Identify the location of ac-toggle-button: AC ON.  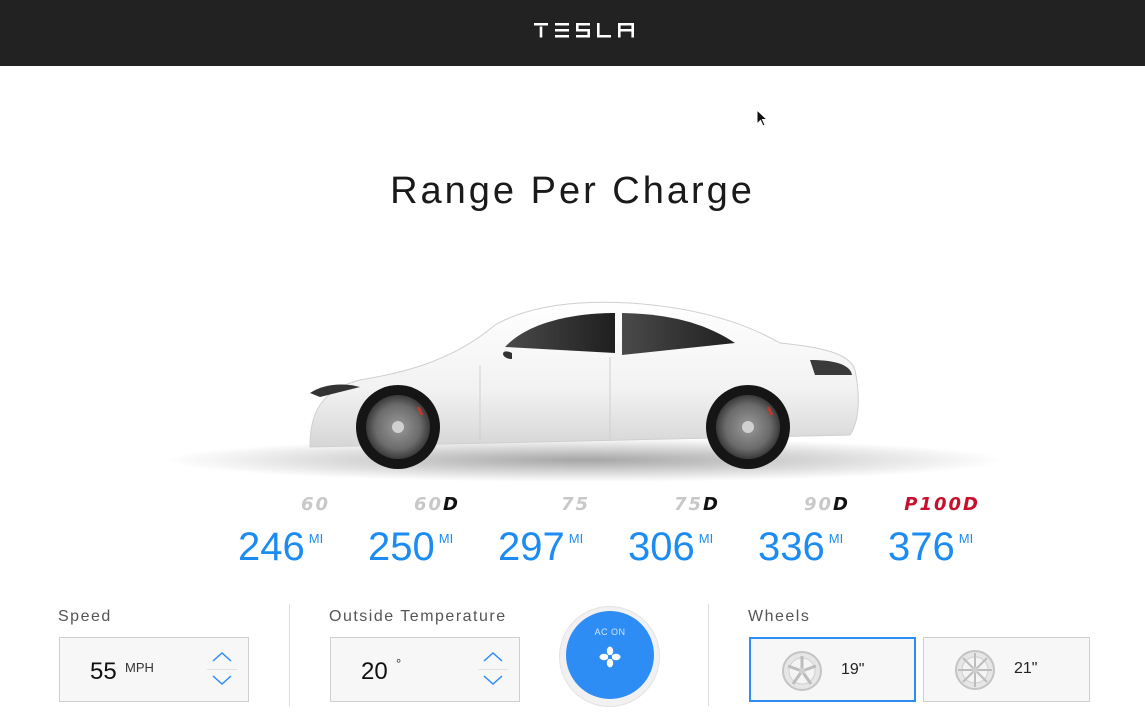
(610, 655).